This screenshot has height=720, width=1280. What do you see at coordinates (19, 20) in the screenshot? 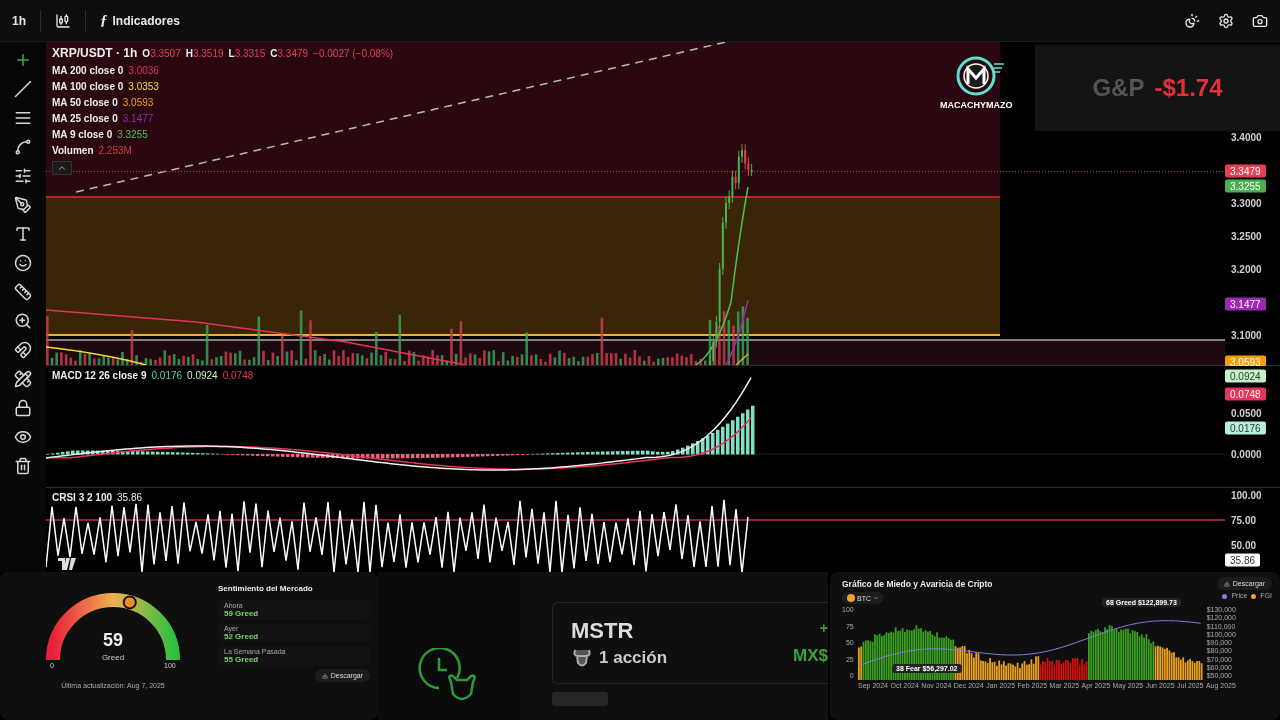
I see `interval-button: 1h` at bounding box center [19, 20].